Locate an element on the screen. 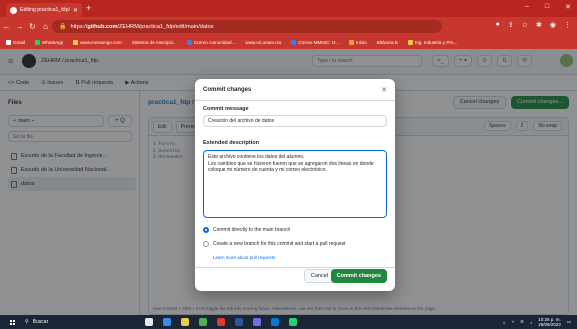 The image size is (577, 329). extension-icon: ● is located at coordinates (498, 25).